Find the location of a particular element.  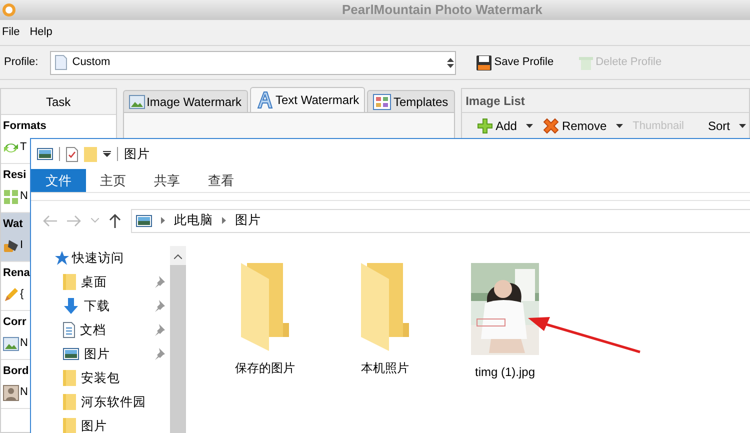

download-icon is located at coordinates (71, 306).